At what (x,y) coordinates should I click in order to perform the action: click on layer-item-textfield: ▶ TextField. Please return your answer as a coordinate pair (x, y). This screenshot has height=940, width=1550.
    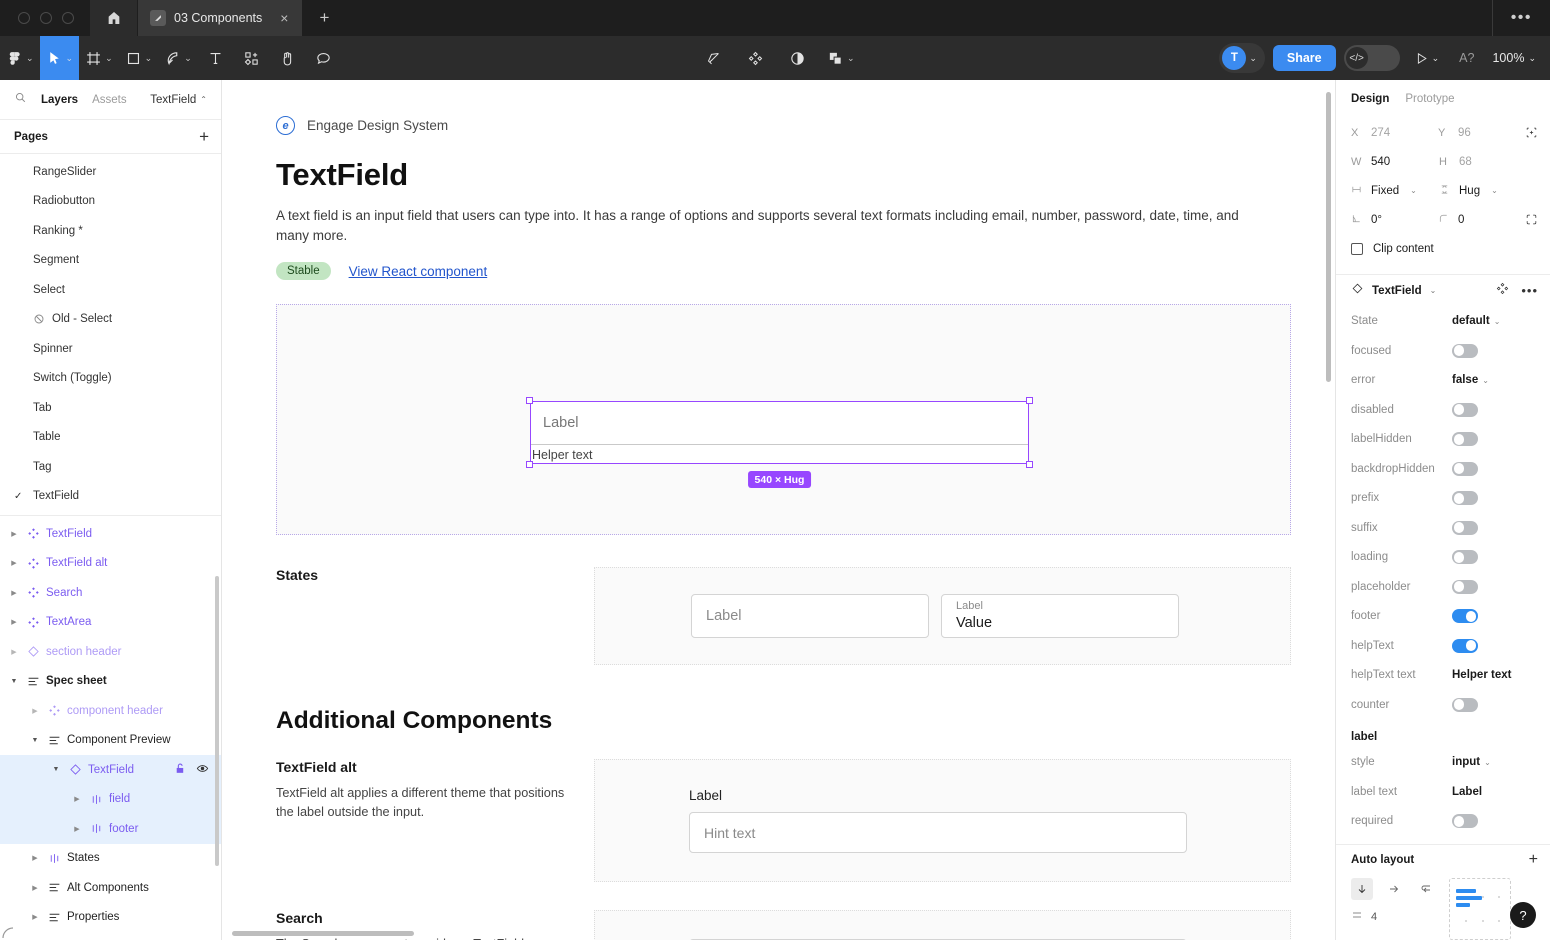
    Looking at the image, I should click on (110, 534).